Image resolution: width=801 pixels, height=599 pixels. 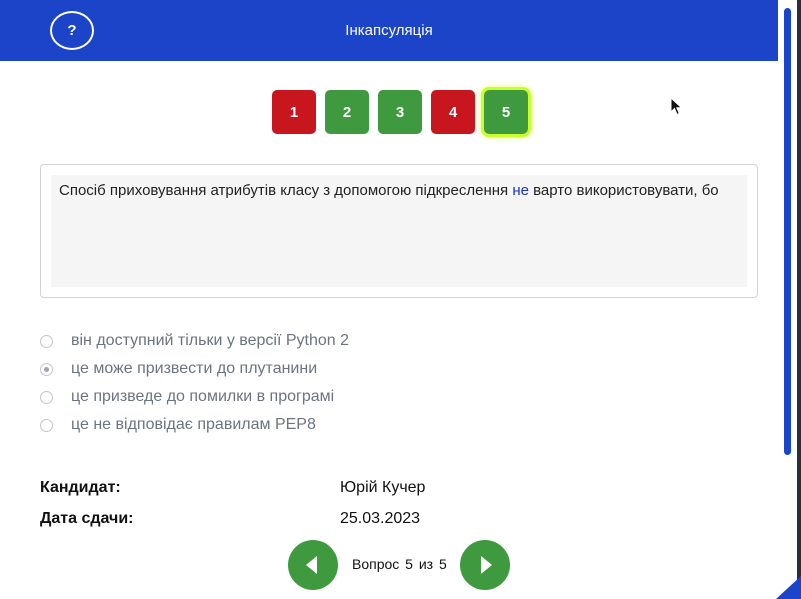 I want to click on scrollbar-thumb, so click(x=787, y=231).